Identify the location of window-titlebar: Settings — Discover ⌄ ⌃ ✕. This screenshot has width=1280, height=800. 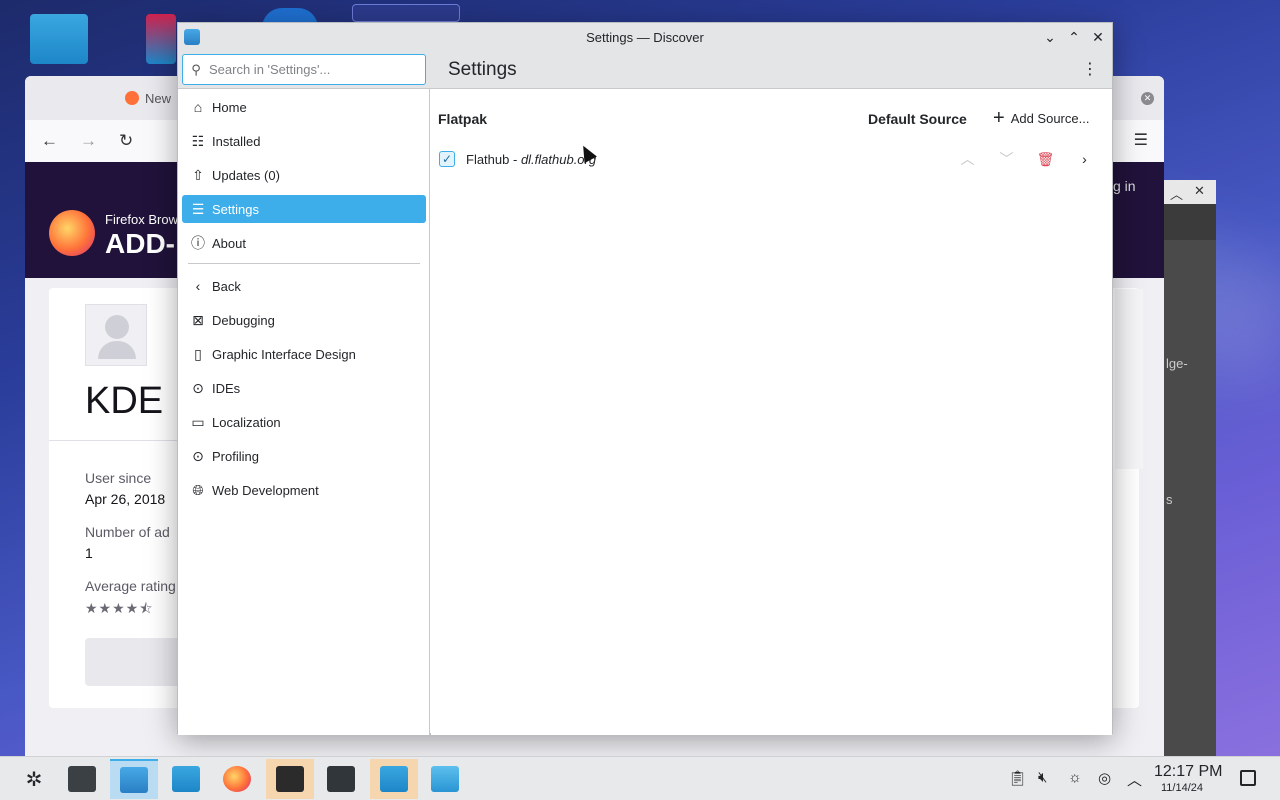
(645, 37).